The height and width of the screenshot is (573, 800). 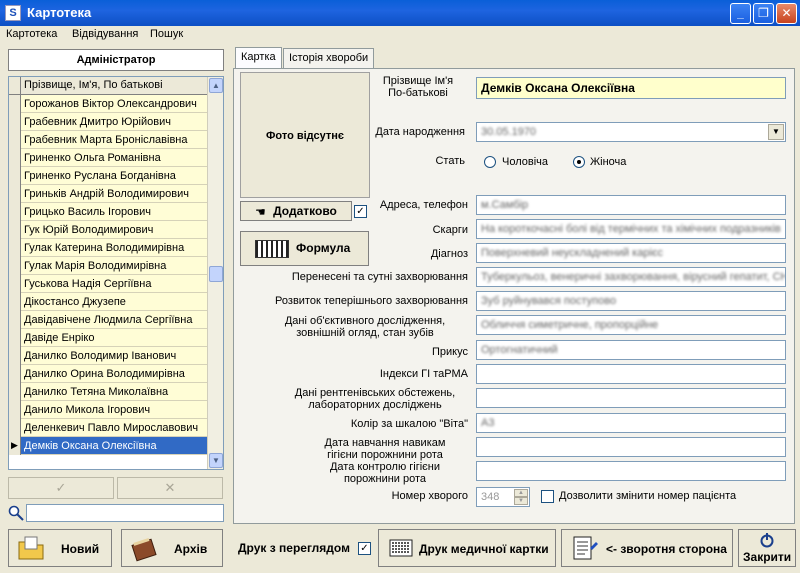 What do you see at coordinates (92, 158) in the screenshot?
I see `patient-name-cell: Гриненко Ольга Романівна` at bounding box center [92, 158].